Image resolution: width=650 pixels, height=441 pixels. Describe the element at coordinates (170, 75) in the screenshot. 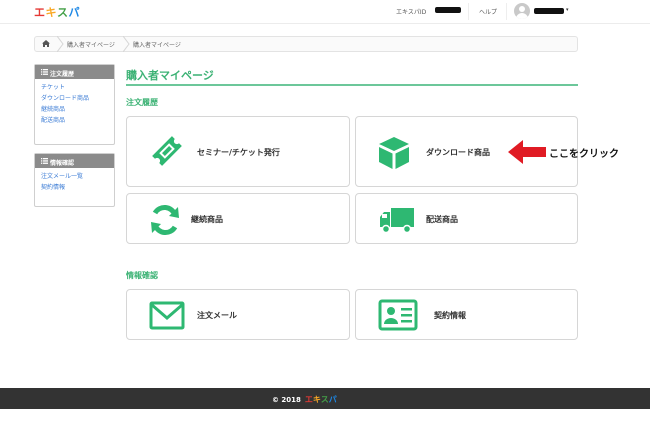

I see `page-title: 購入者マイページ` at that location.